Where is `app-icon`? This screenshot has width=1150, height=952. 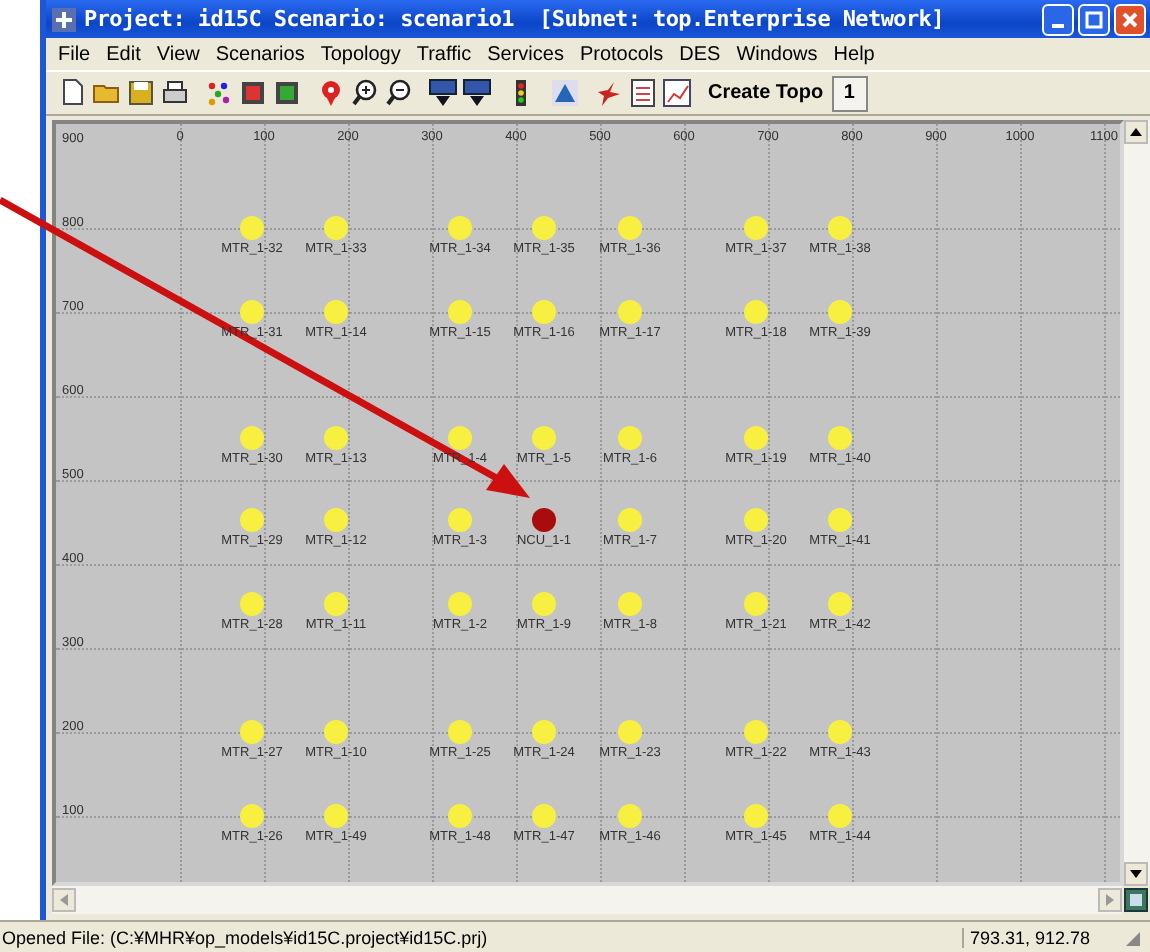 app-icon is located at coordinates (64, 19).